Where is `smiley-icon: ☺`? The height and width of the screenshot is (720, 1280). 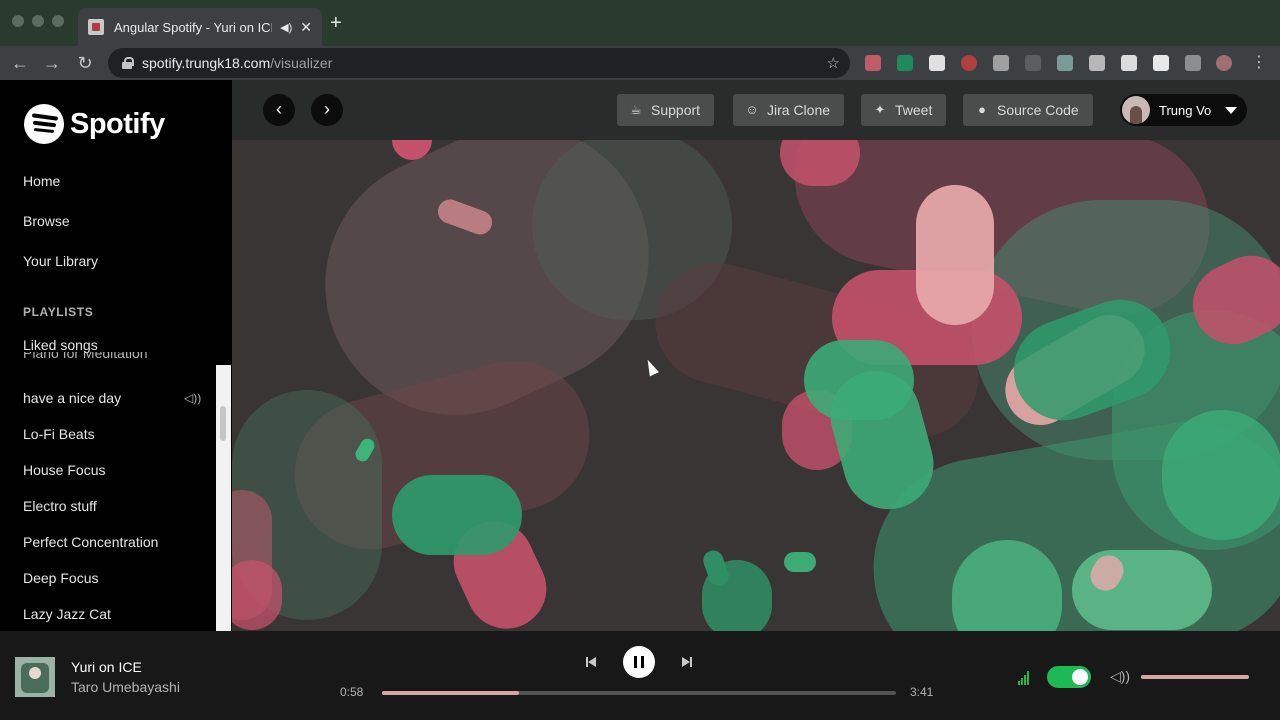 smiley-icon: ☺ is located at coordinates (752, 109).